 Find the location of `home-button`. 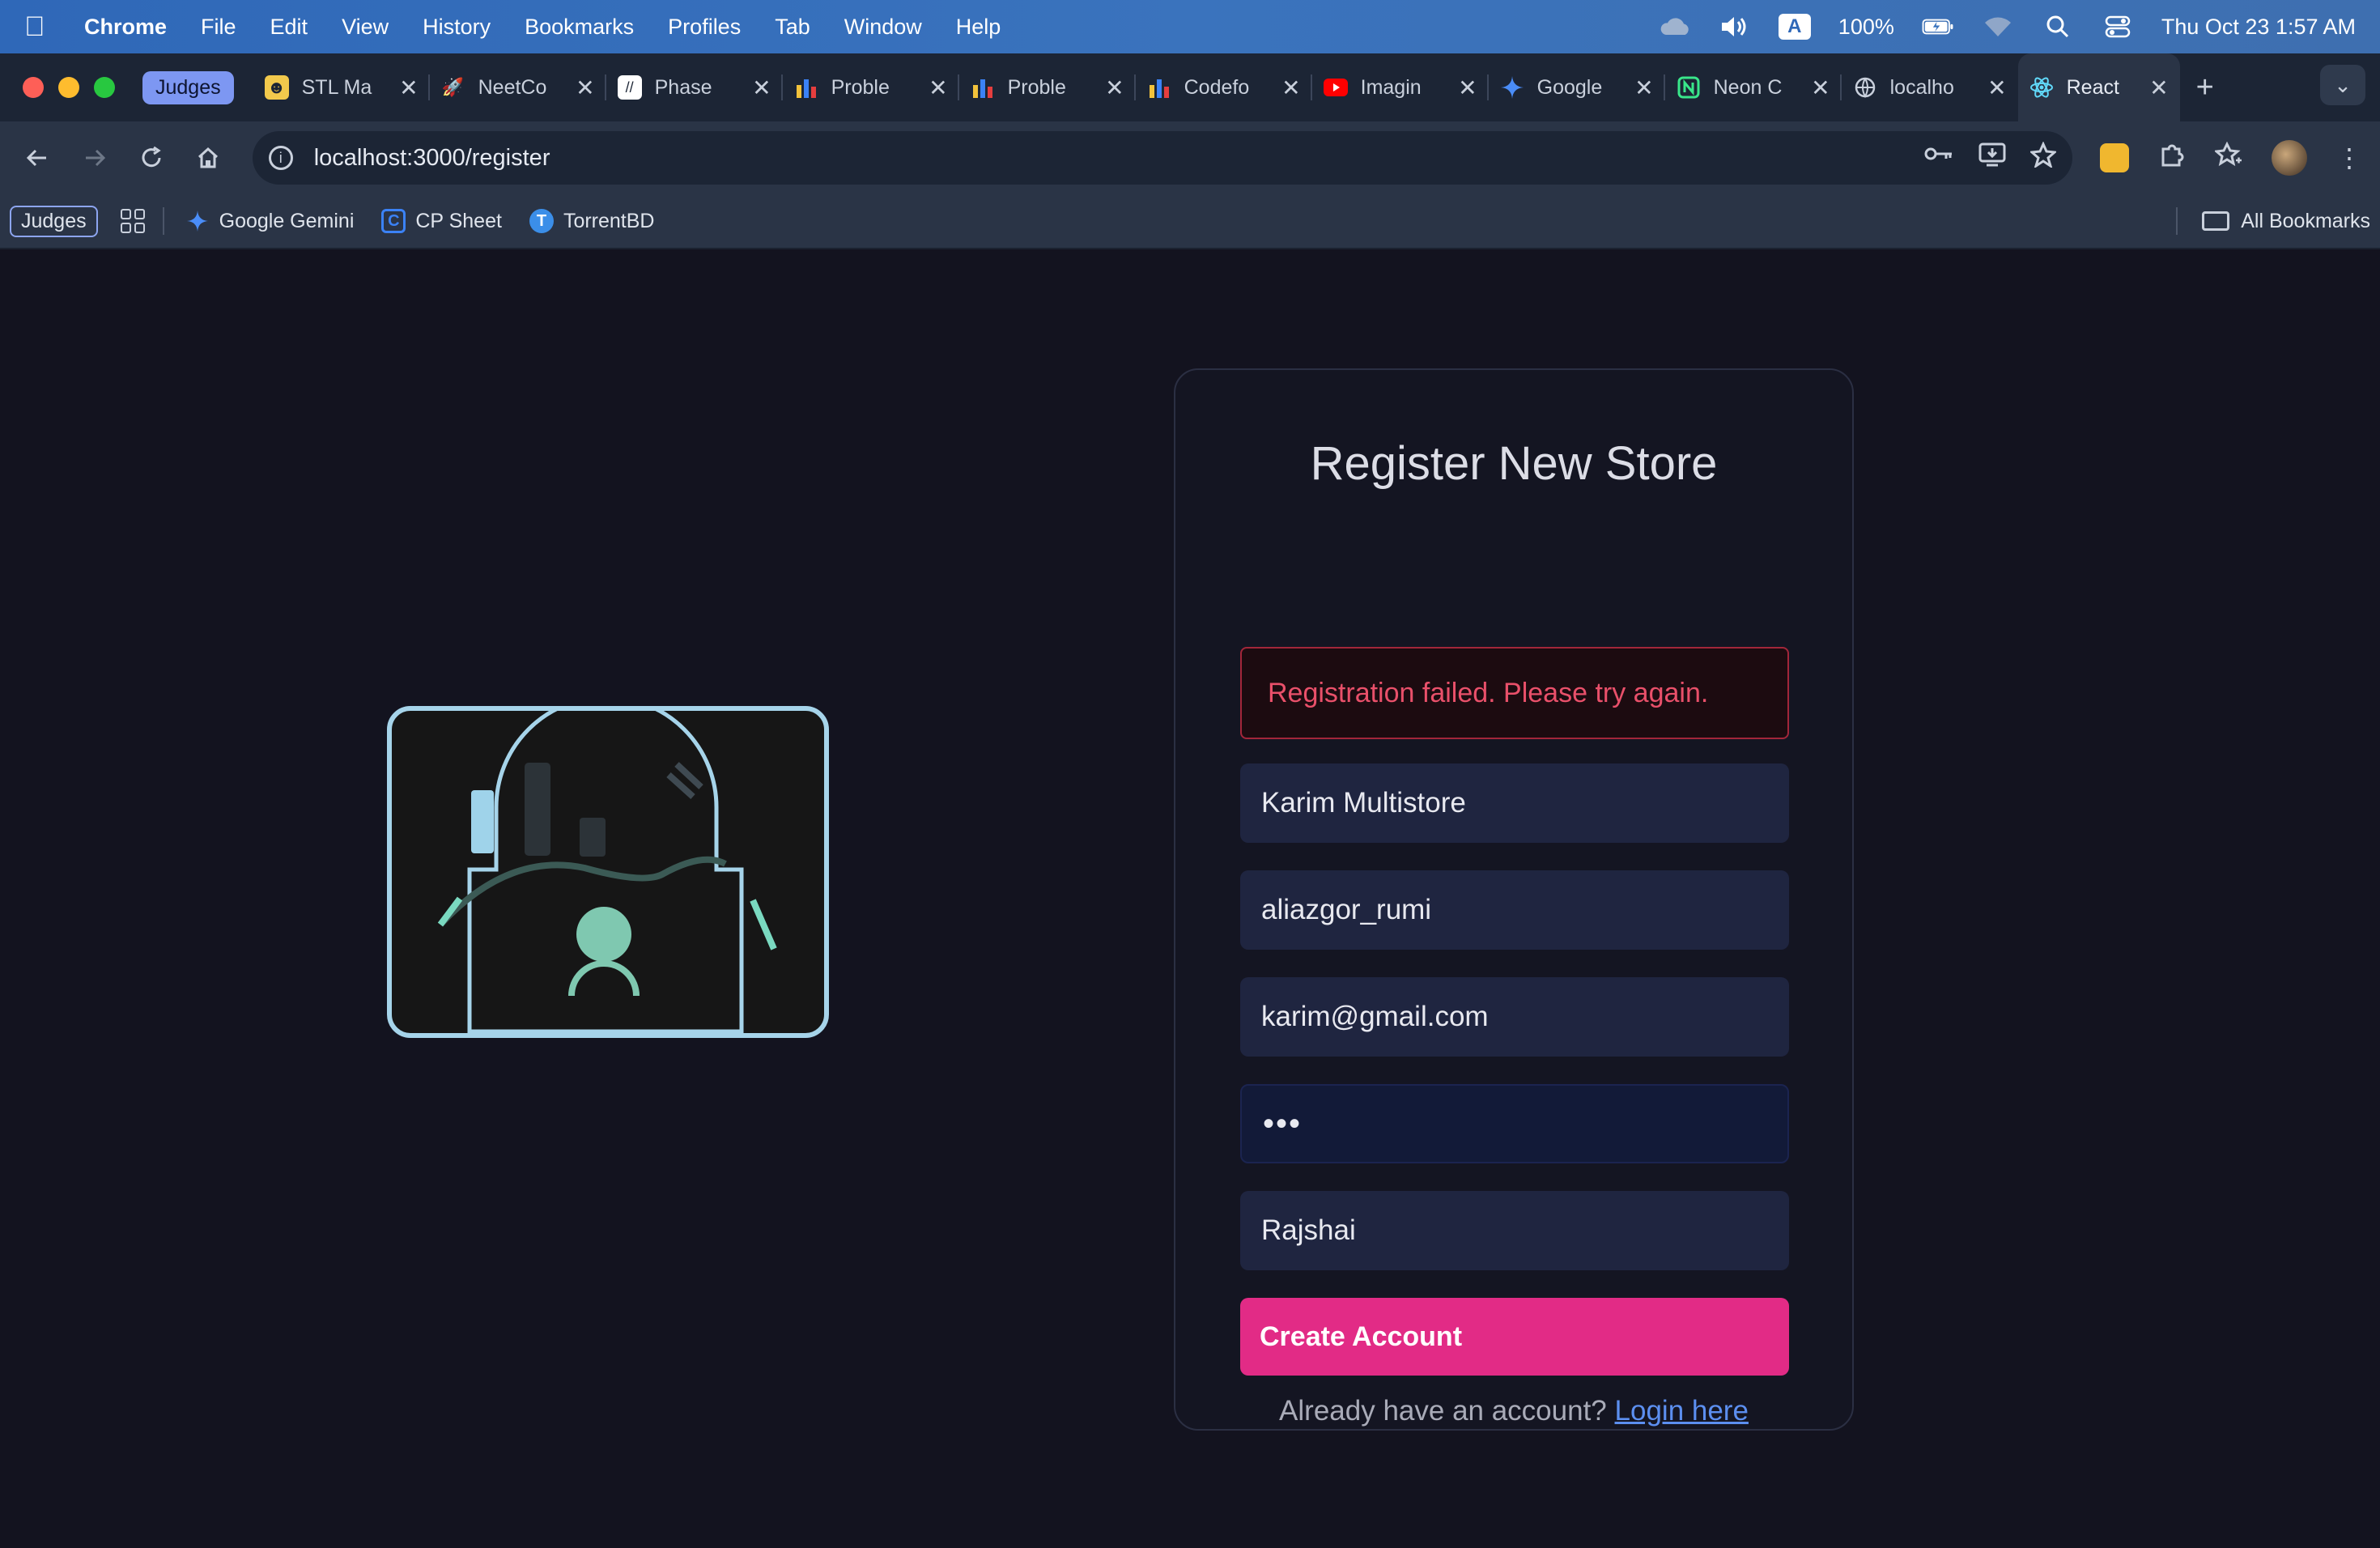

home-button is located at coordinates (208, 158).